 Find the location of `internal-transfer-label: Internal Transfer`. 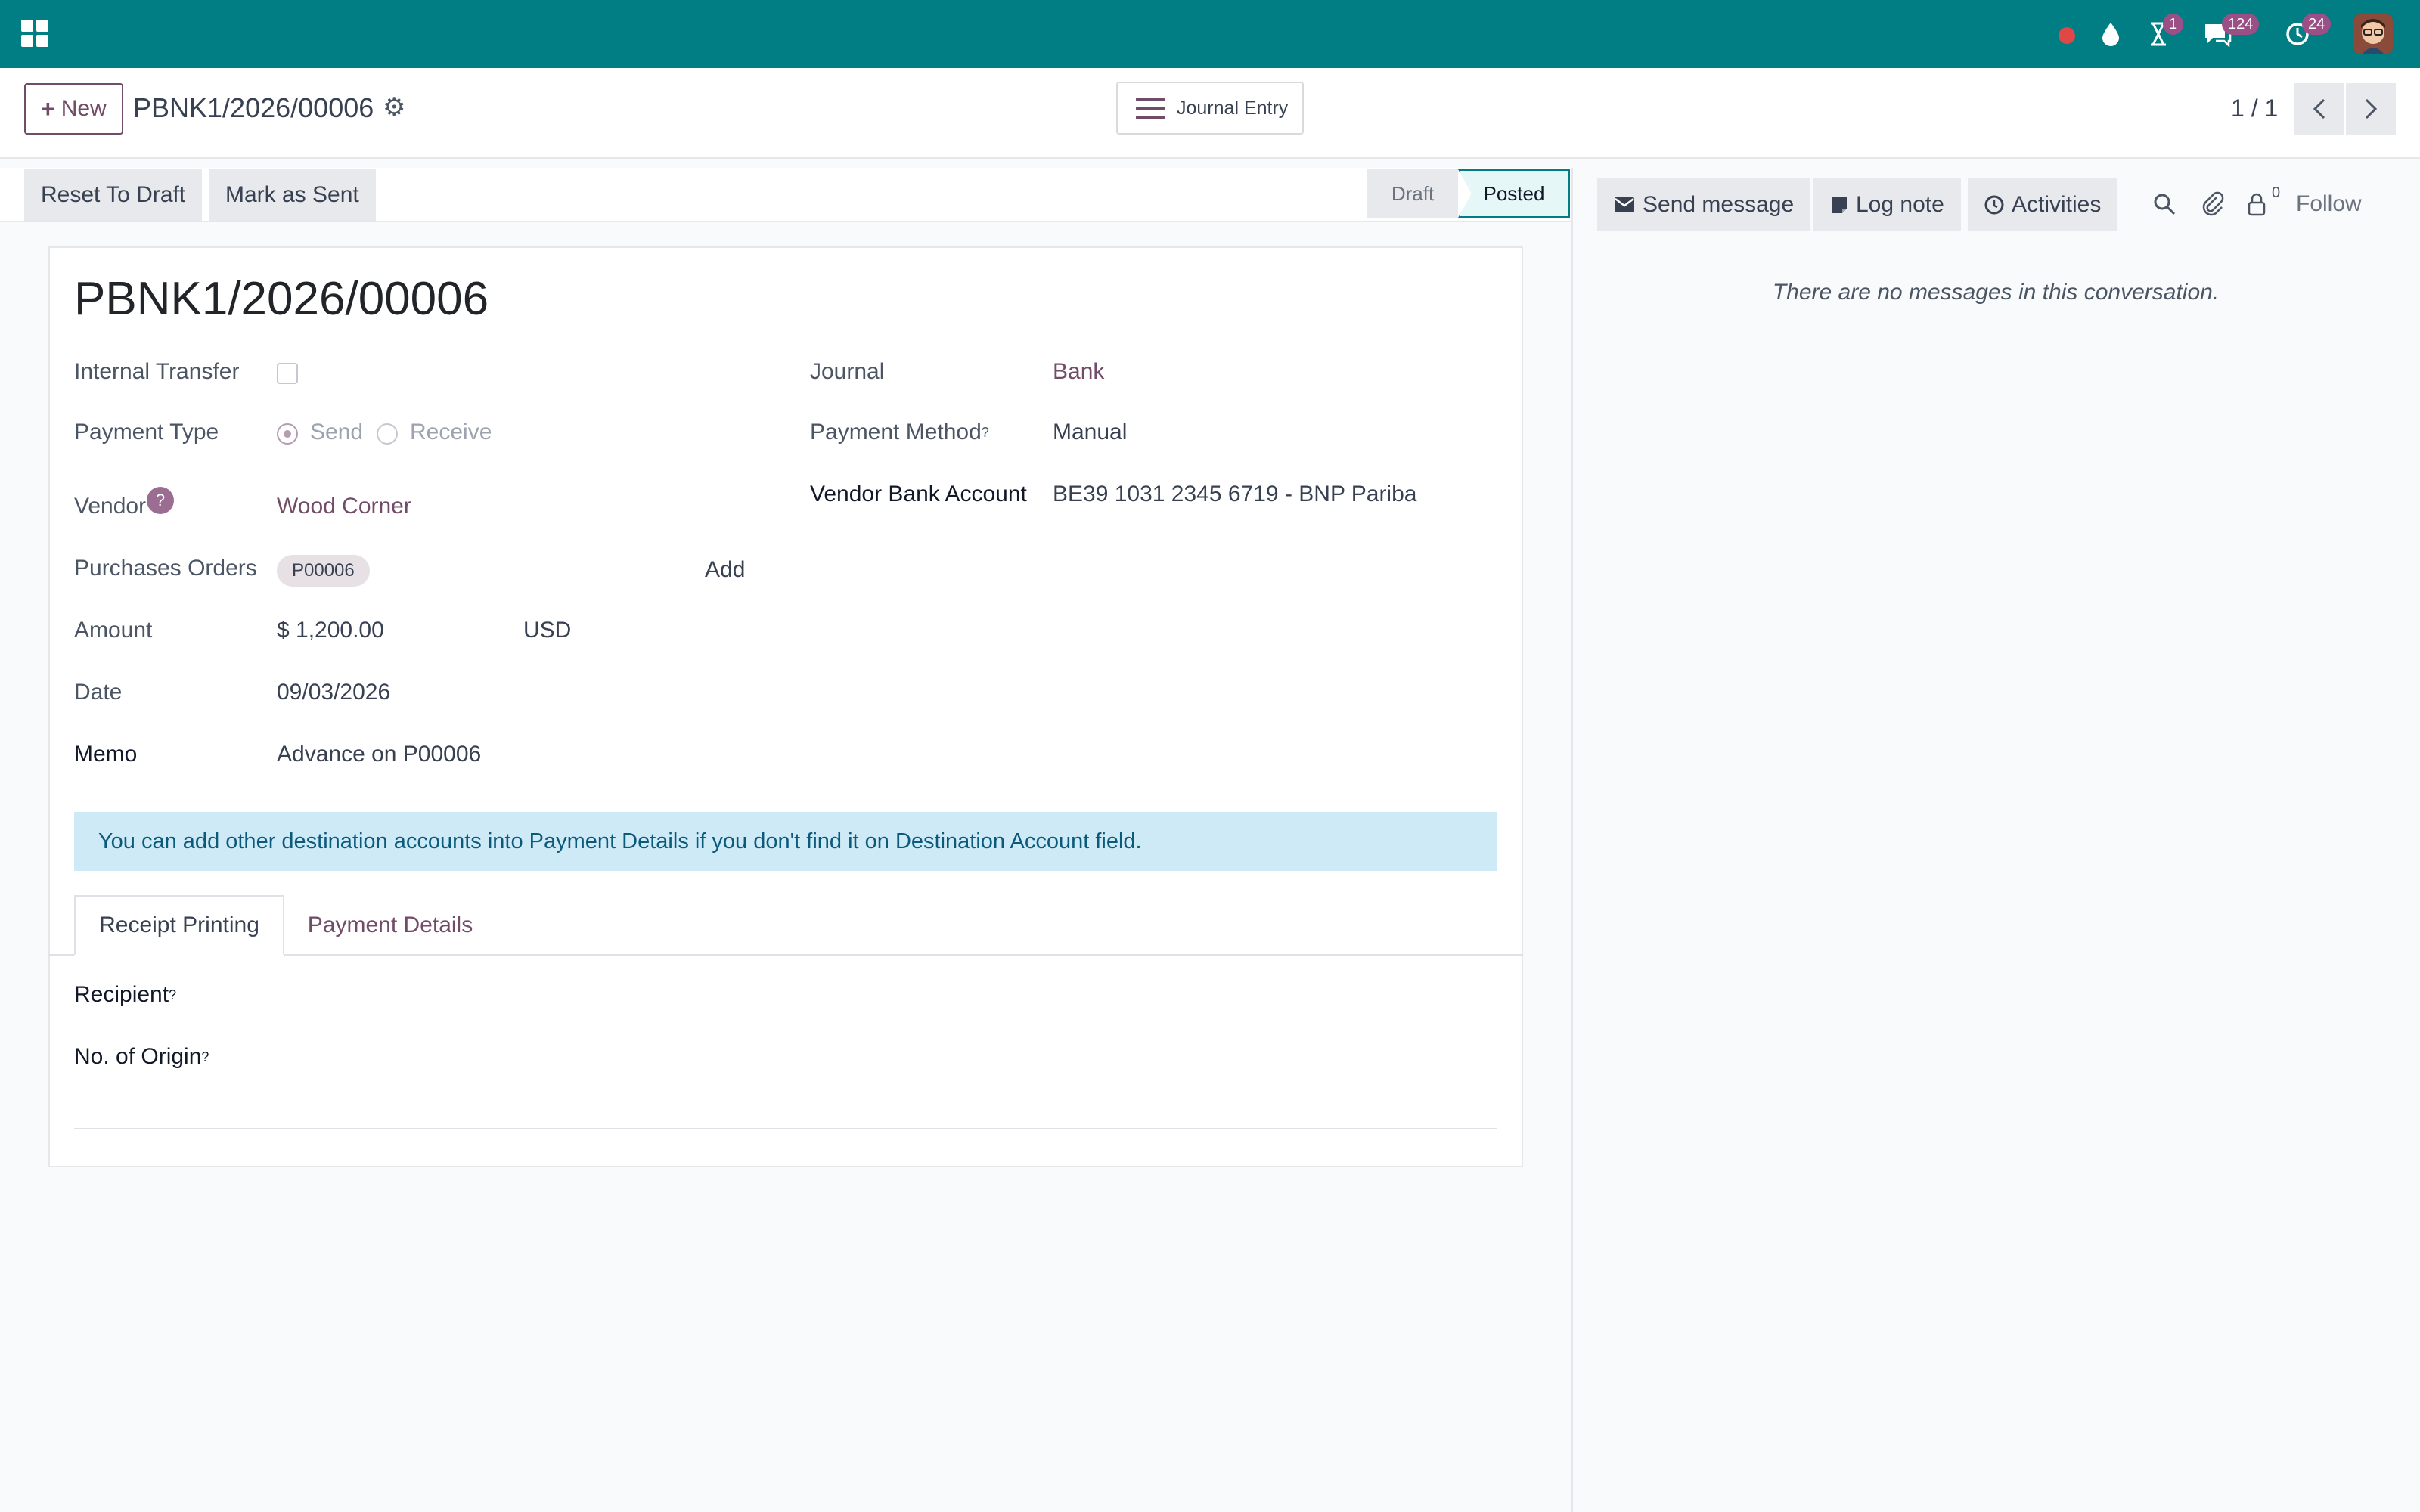

internal-transfer-label: Internal Transfer is located at coordinates (157, 371).